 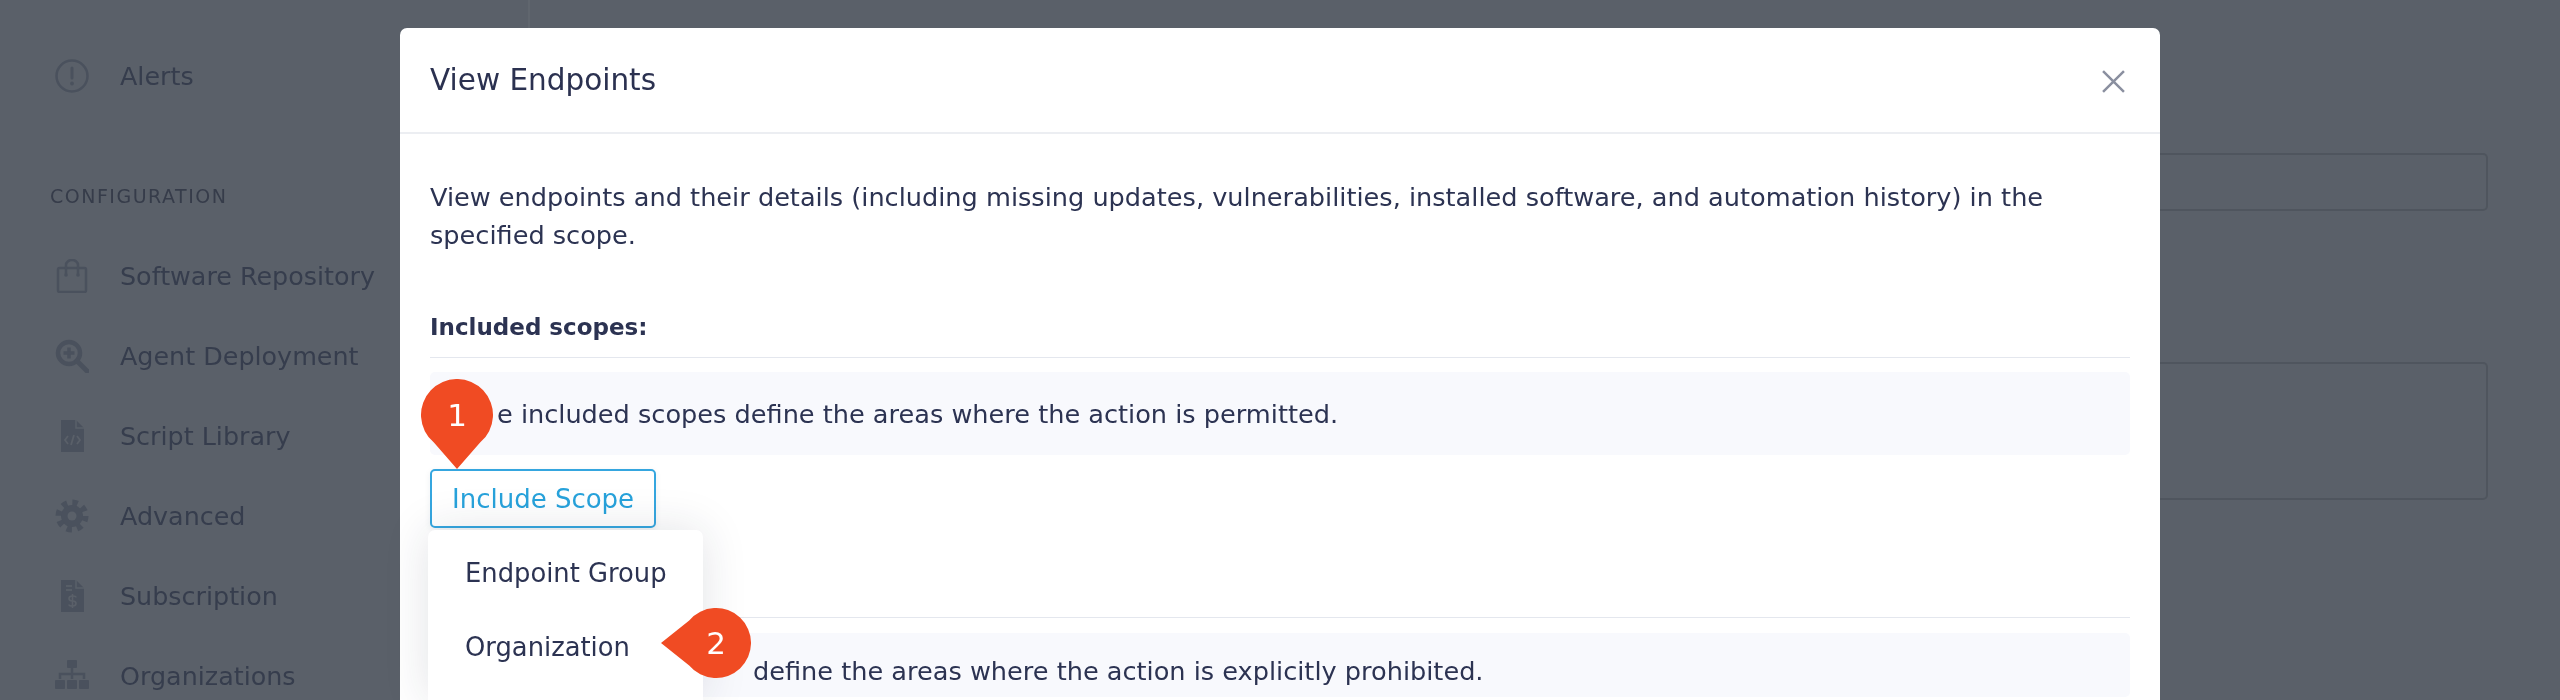 What do you see at coordinates (1237, 216) in the screenshot?
I see `dialog-description: View endpoints and their details (including missing updates, vulnerabilities, installed software, and automation history) in the specified scope.` at bounding box center [1237, 216].